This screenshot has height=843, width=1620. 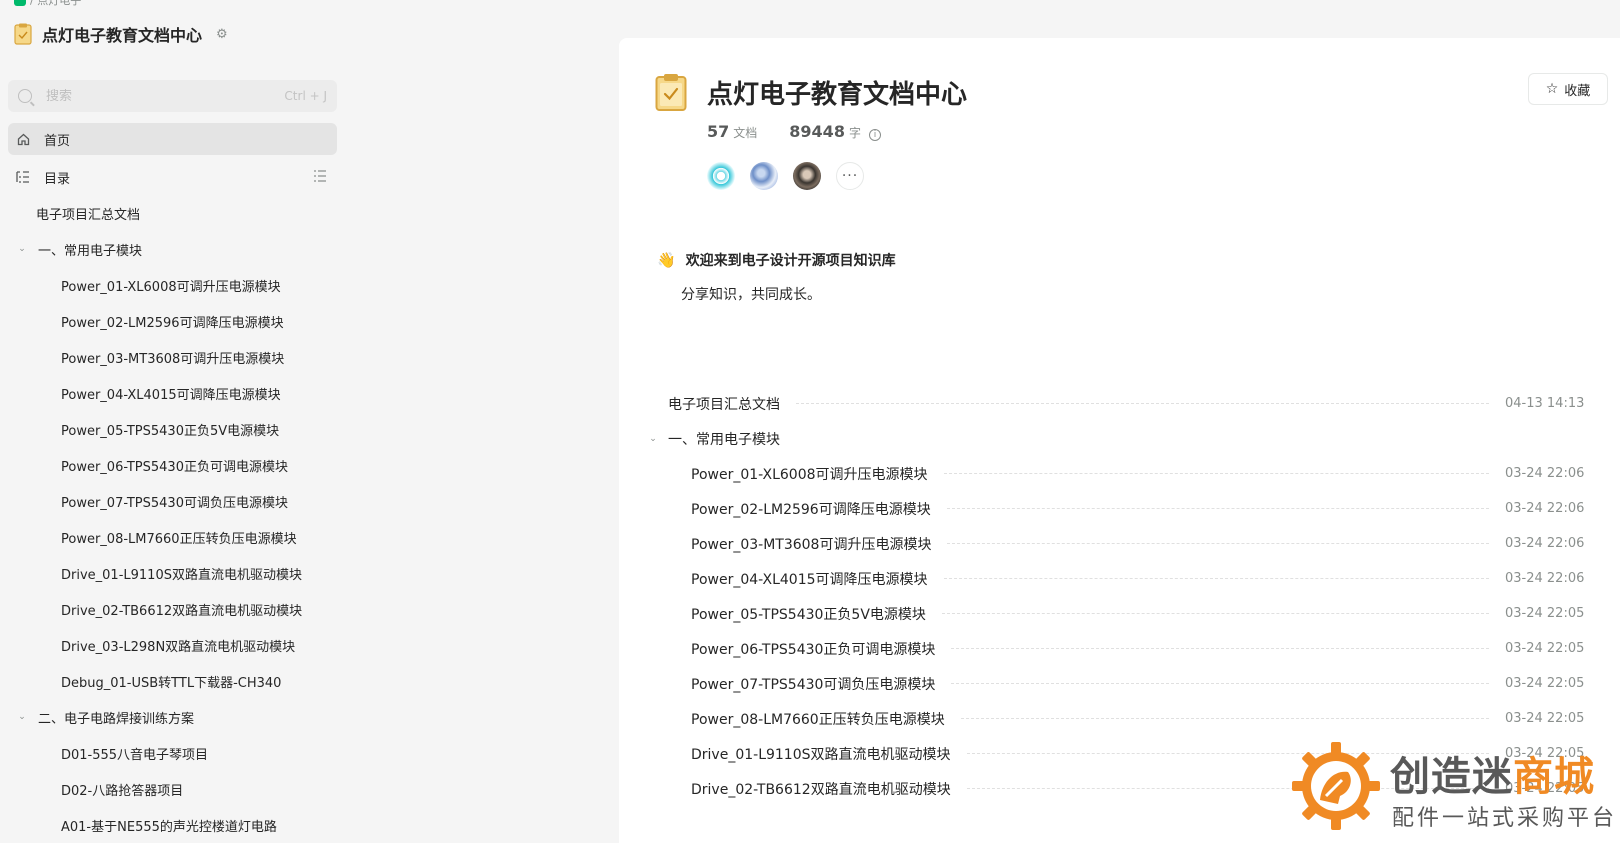 I want to click on nav-home-label: 首页, so click(x=57, y=141).